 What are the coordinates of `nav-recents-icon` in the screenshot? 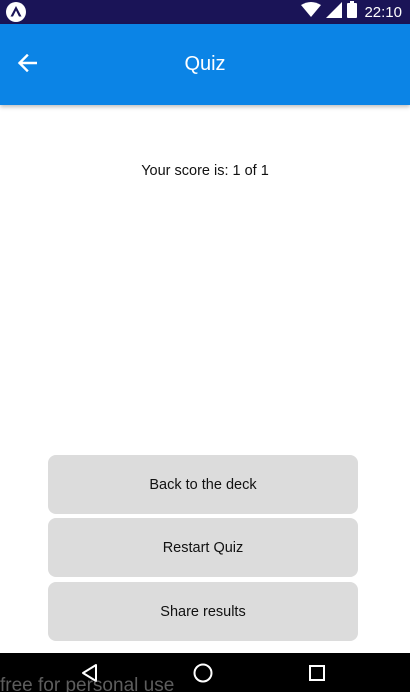 It's located at (317, 673).